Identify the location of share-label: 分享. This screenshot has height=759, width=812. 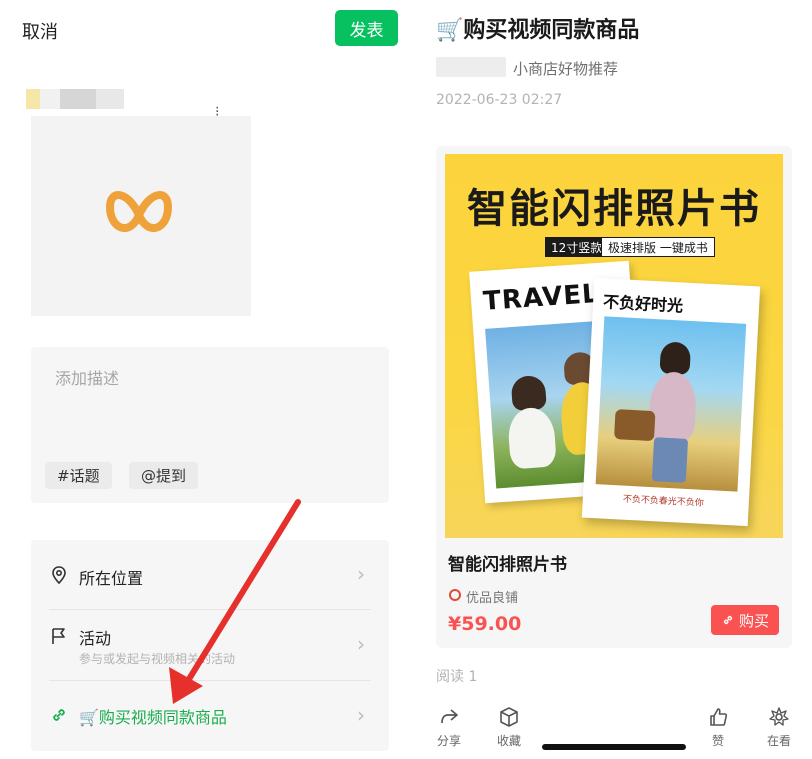
(448, 741).